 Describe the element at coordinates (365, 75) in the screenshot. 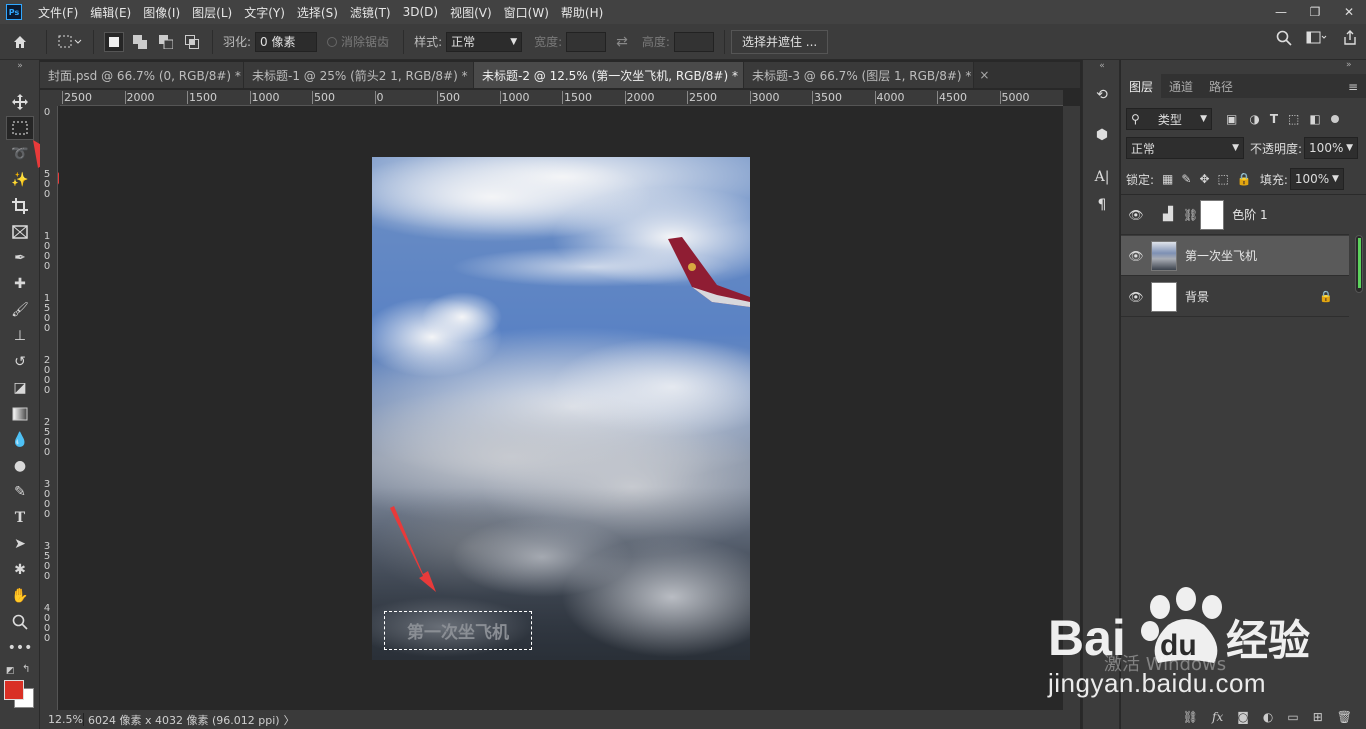

I see `tab-untitled-1: 未标题-1 @ 25% (箭头2 1, RGB/8#) *×` at that location.